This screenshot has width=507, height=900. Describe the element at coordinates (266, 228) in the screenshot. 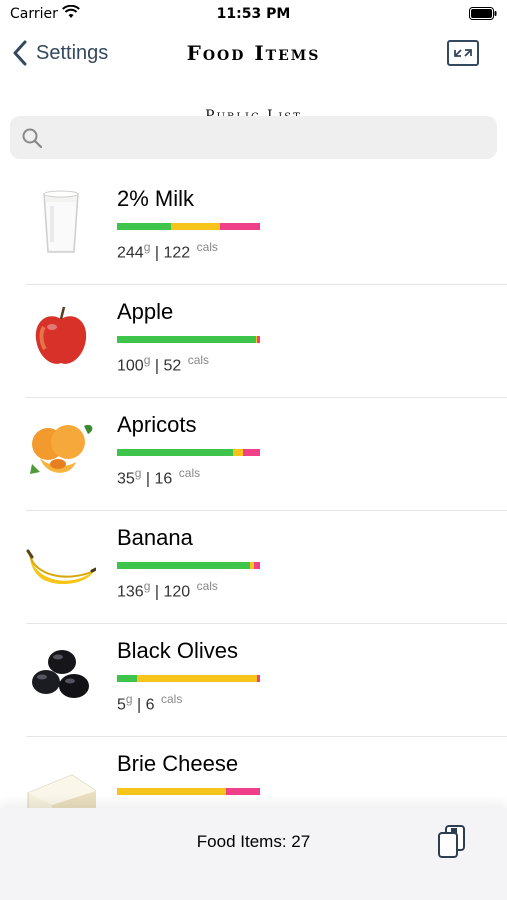

I see `list-item: 2% Milk 244g | 122 cals` at that location.